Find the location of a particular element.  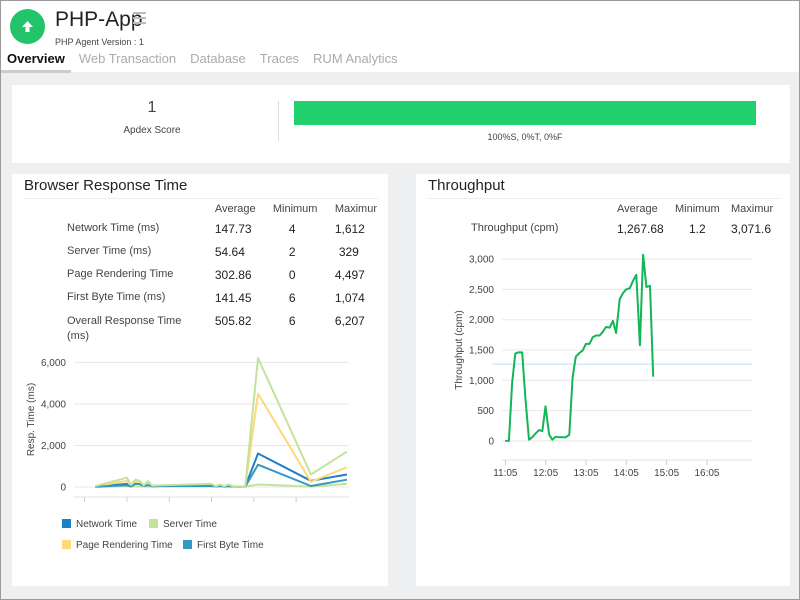

apdex-score: 1 is located at coordinates (152, 107).